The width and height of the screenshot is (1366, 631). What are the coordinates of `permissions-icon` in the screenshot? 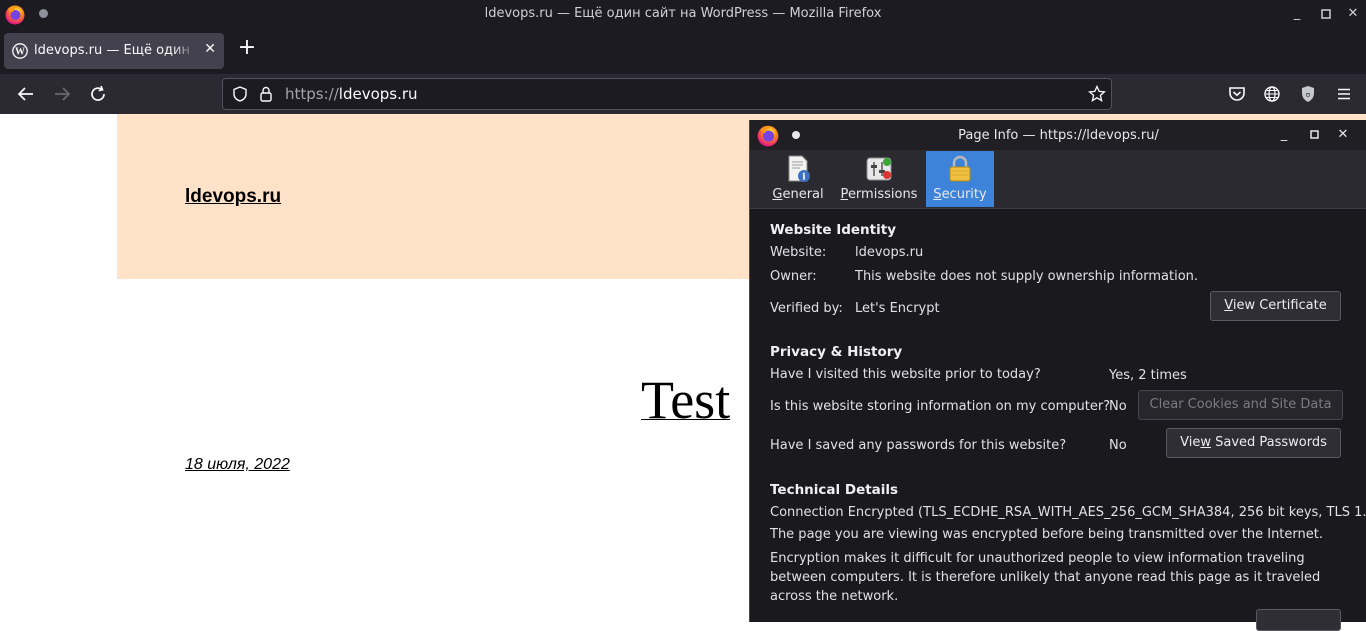 It's located at (879, 169).